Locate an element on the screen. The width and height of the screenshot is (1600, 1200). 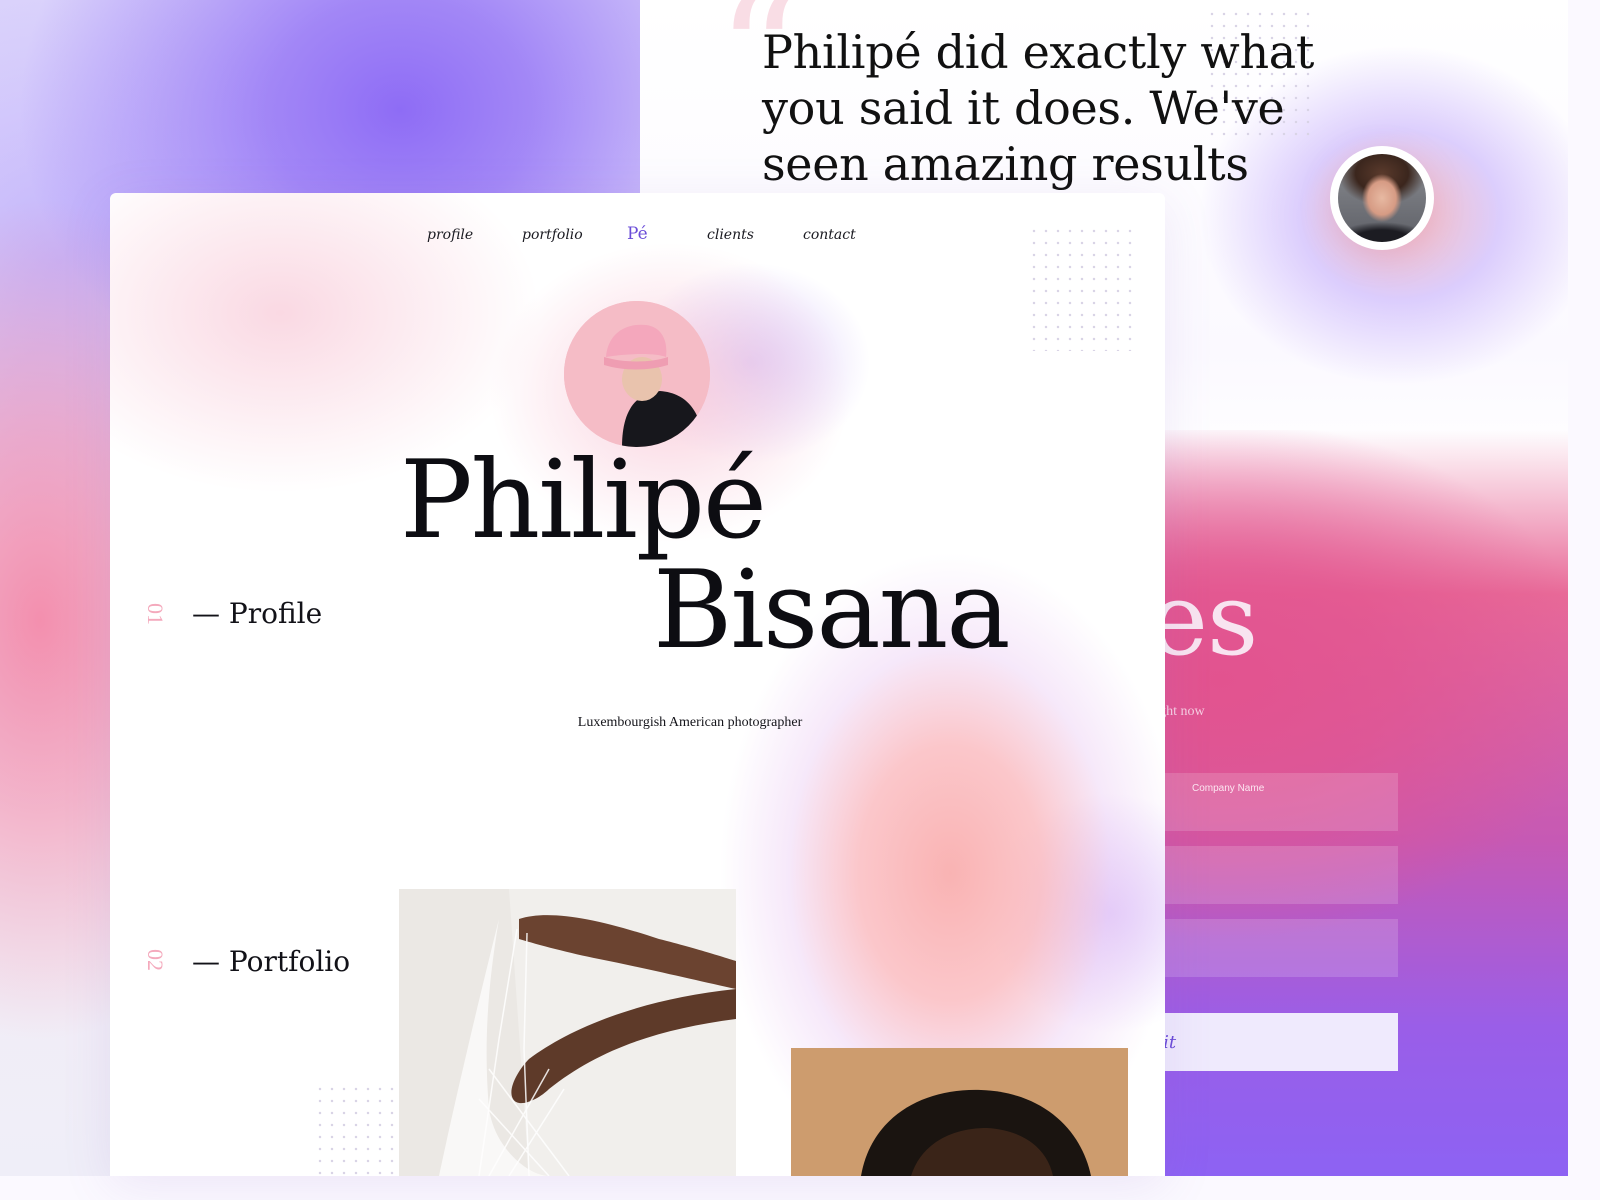
profile-photo is located at coordinates (637, 374).